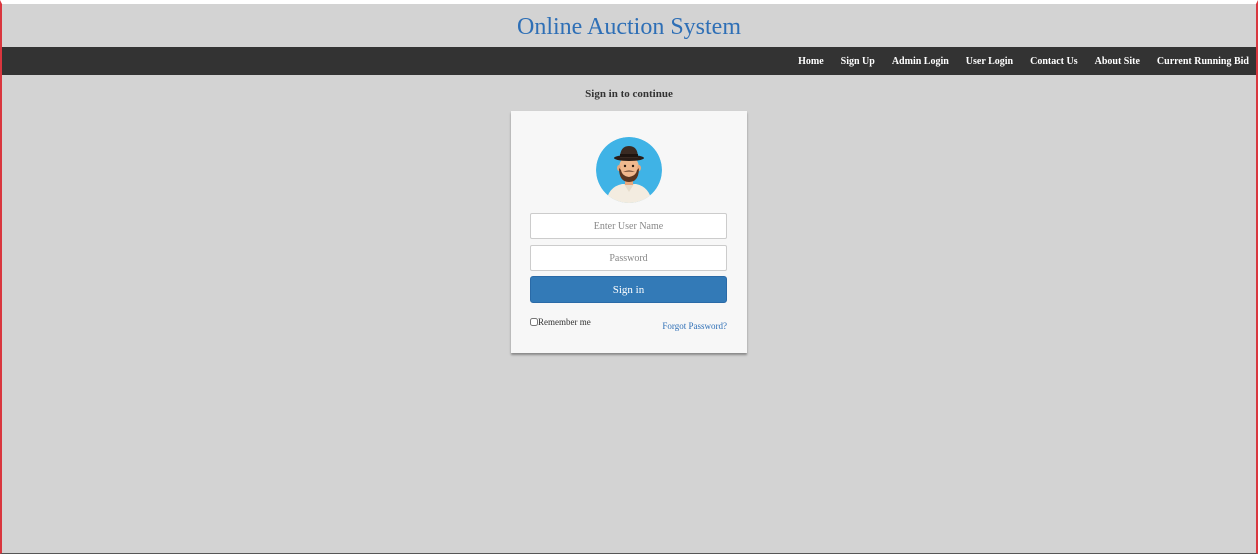 The width and height of the screenshot is (1258, 554). I want to click on nav-item-admin-login: Admin Login, so click(921, 61).